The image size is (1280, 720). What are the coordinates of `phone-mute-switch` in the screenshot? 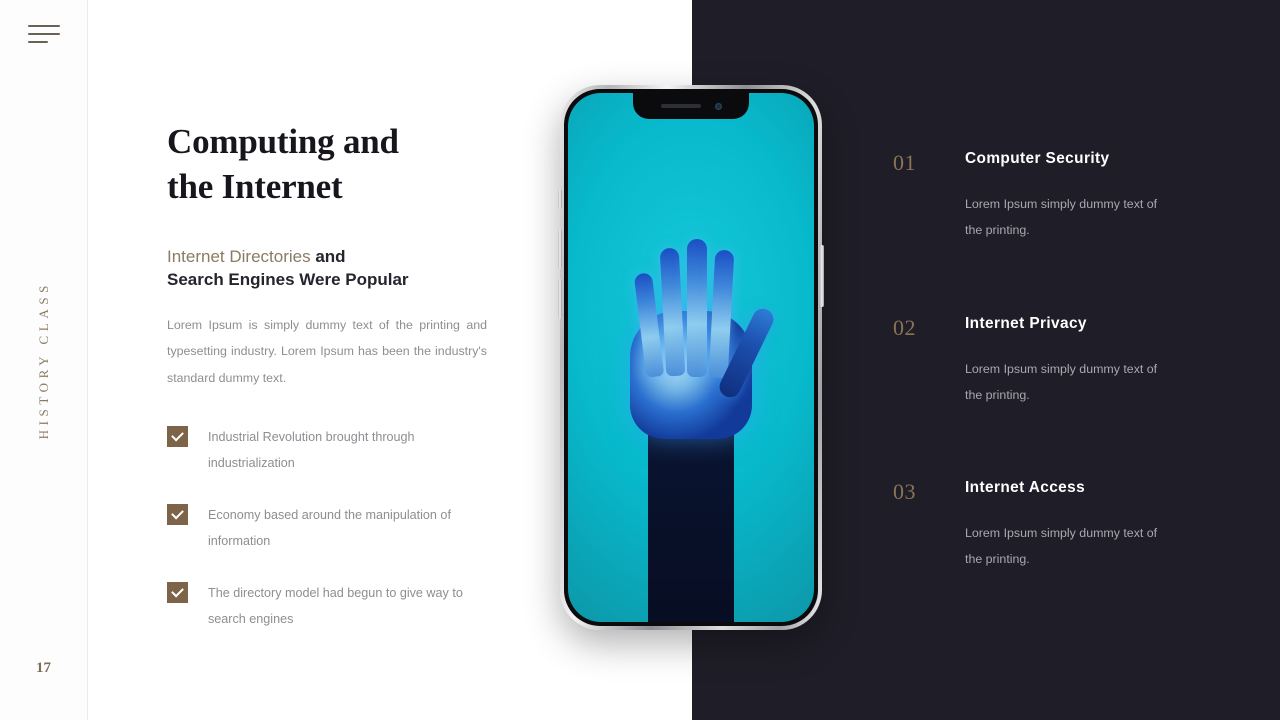 It's located at (560, 199).